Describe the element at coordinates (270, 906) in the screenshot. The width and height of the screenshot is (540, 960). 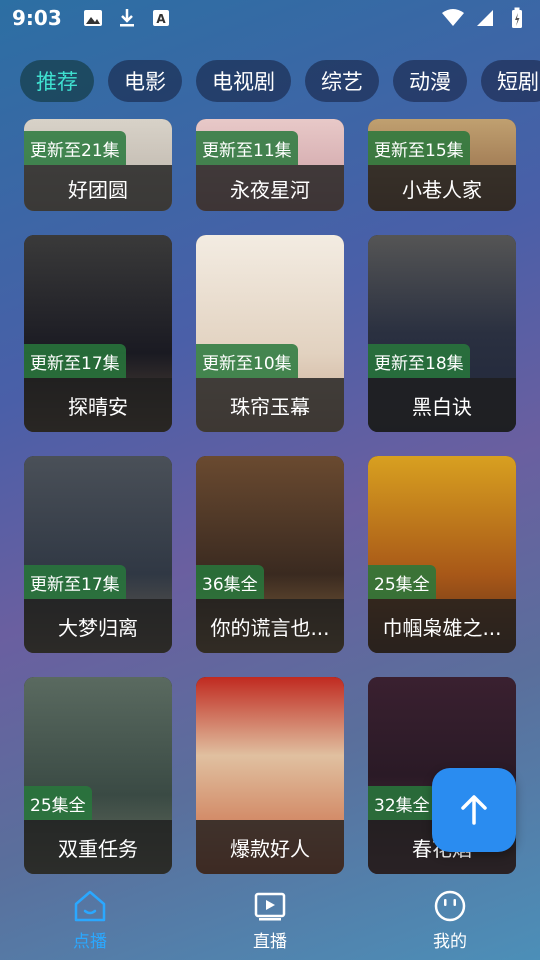
I see `play-icon` at that location.